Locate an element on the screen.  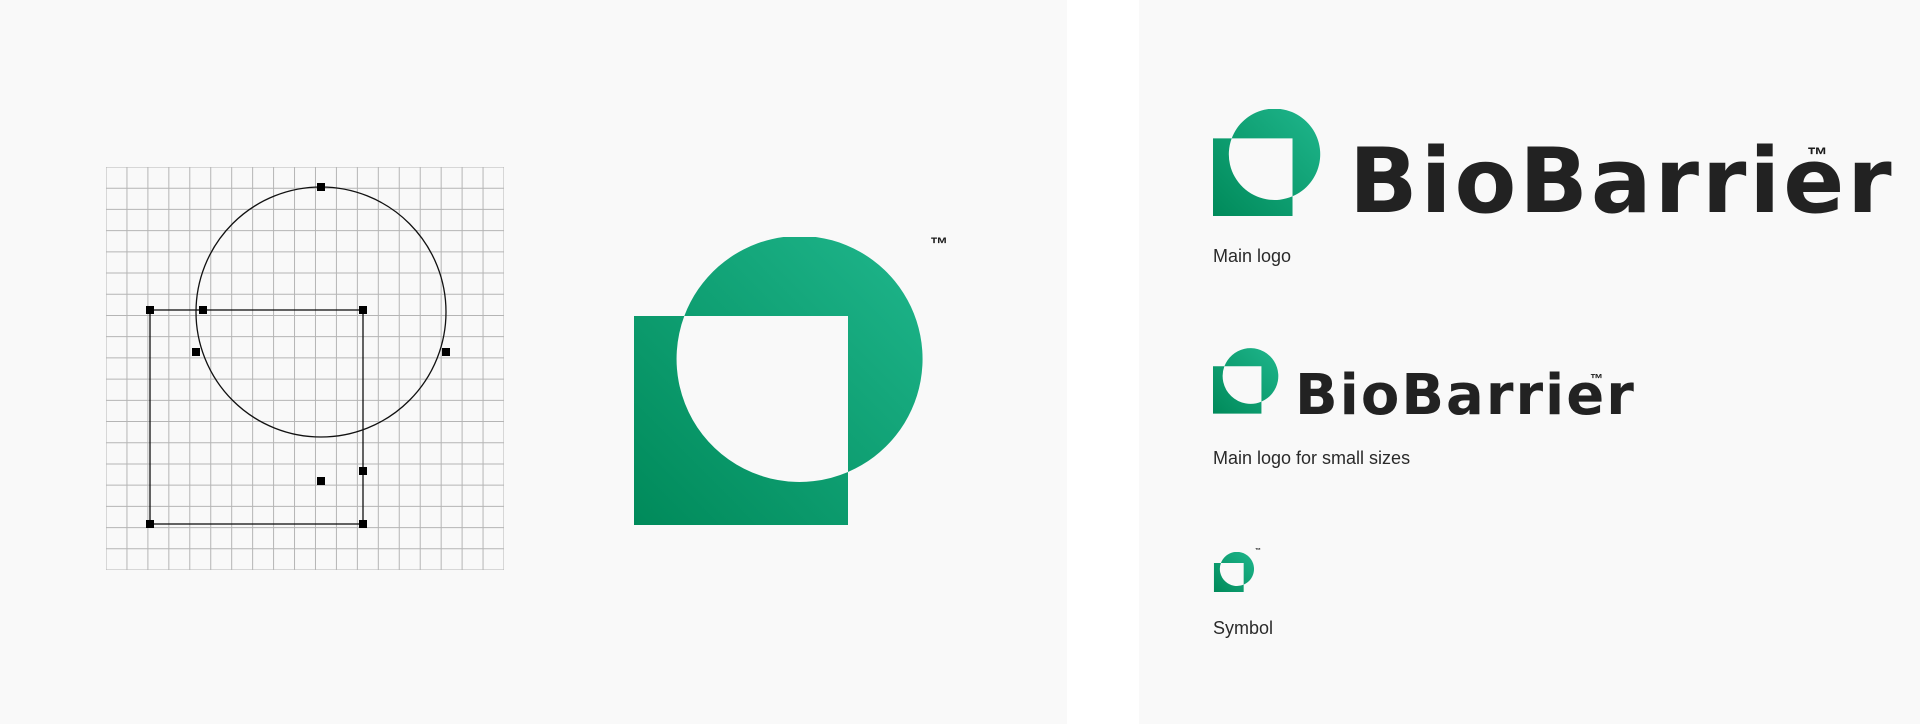
caption-small-logo: Main logo for small sizes is located at coordinates (1312, 458).